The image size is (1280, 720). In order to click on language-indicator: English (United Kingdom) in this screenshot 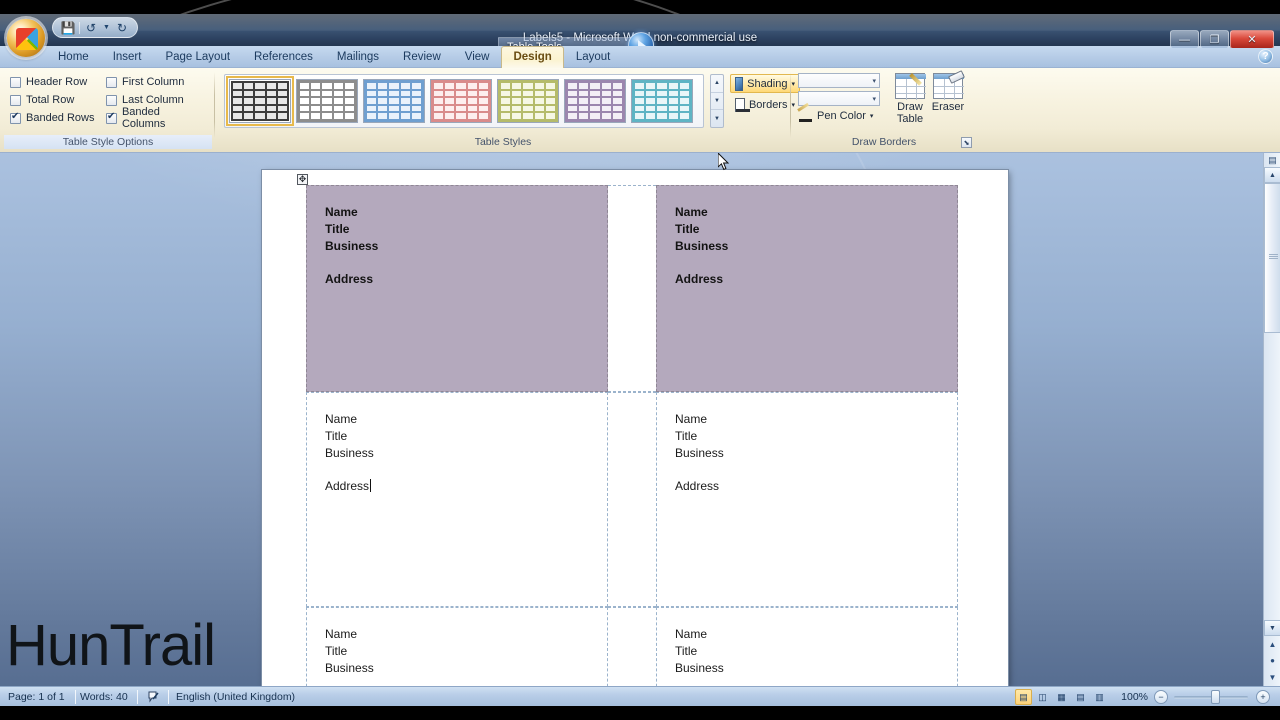, I will do `click(235, 697)`.